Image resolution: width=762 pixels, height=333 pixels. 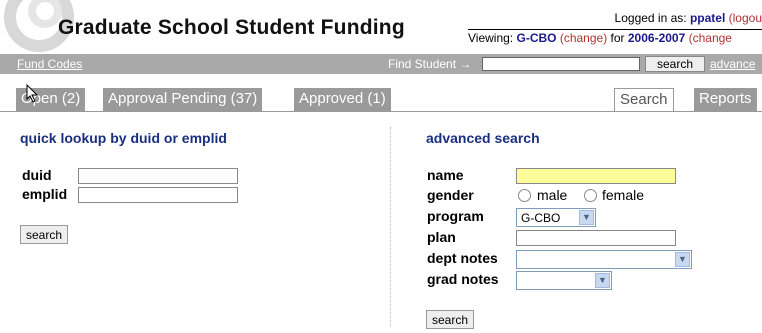 What do you see at coordinates (707, 18) in the screenshot?
I see `user-link: ppatel` at bounding box center [707, 18].